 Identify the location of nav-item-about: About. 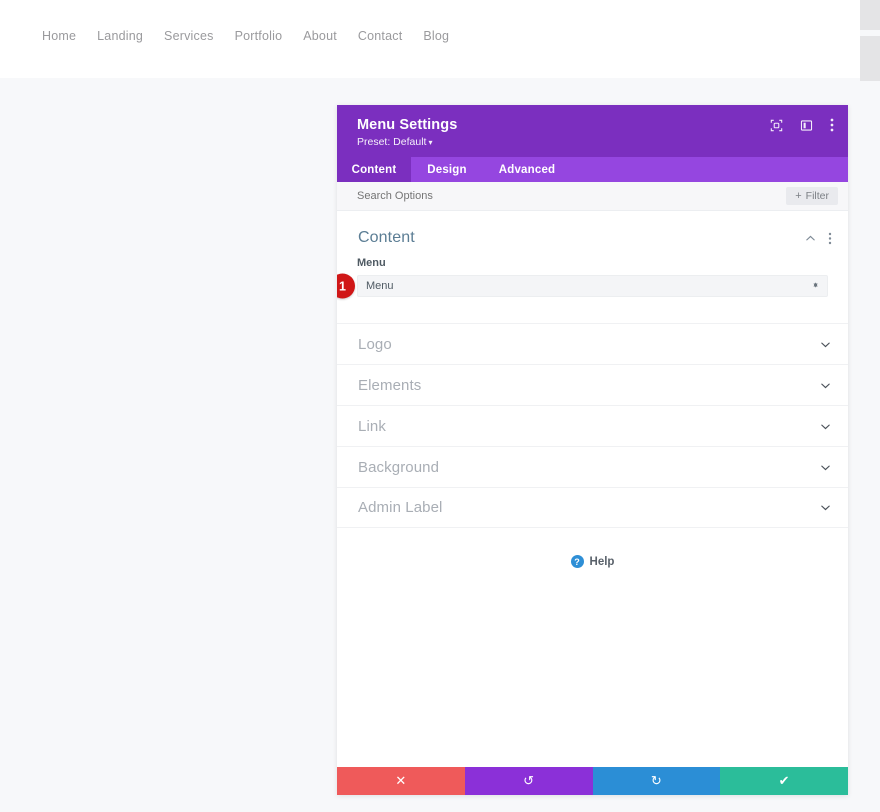
(320, 36).